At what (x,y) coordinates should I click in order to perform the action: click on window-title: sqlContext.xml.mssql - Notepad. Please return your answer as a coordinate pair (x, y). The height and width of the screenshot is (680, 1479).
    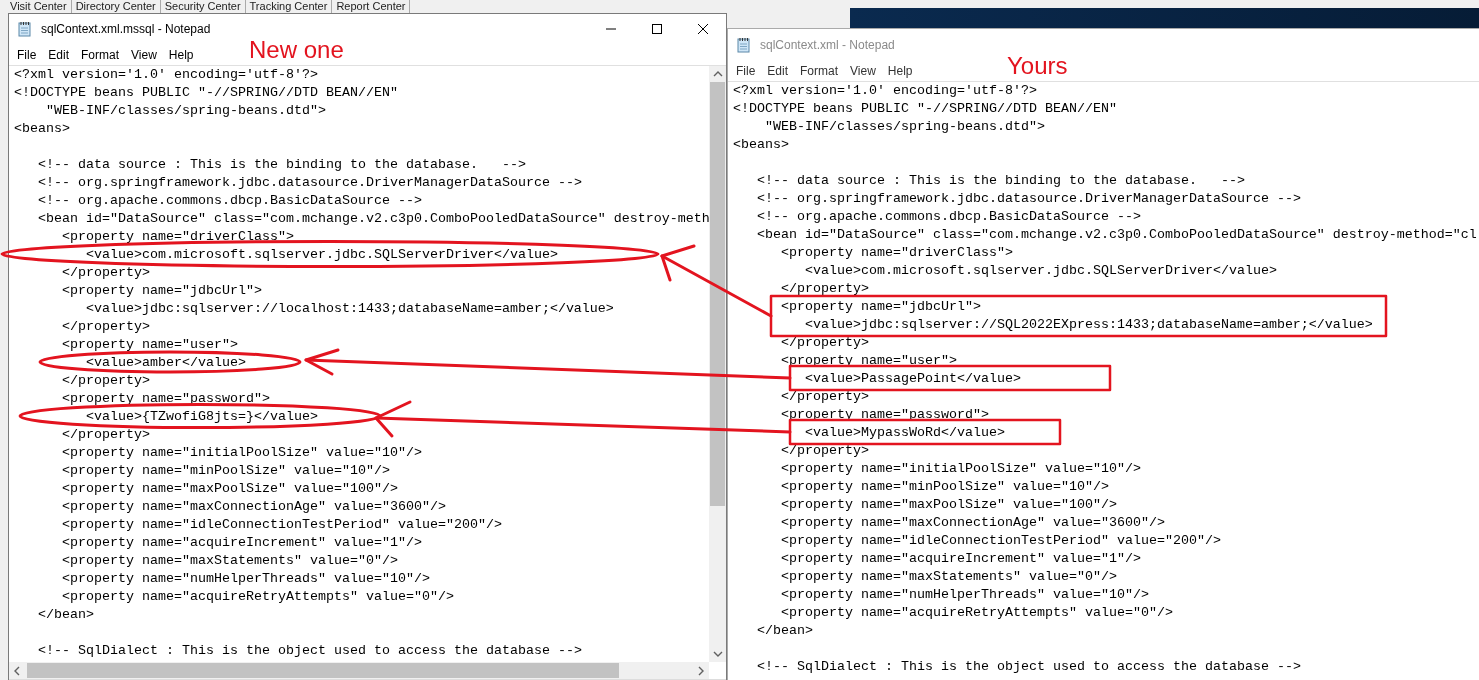
    Looking at the image, I should click on (126, 29).